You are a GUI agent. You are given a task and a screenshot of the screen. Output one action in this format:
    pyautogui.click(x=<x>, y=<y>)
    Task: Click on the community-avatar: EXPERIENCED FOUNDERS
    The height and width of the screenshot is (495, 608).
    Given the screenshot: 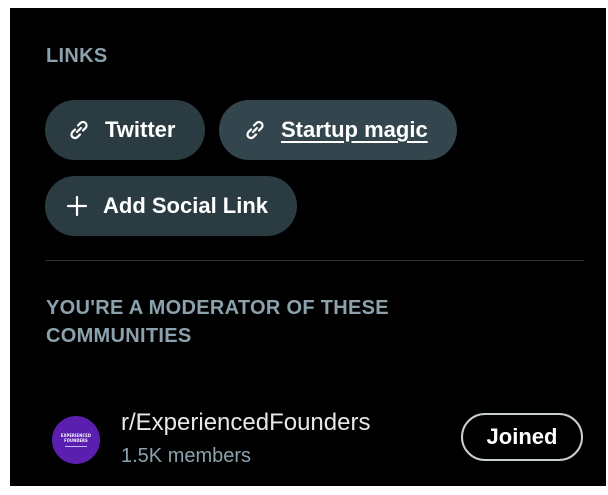 What is the action you would take?
    pyautogui.click(x=76, y=440)
    